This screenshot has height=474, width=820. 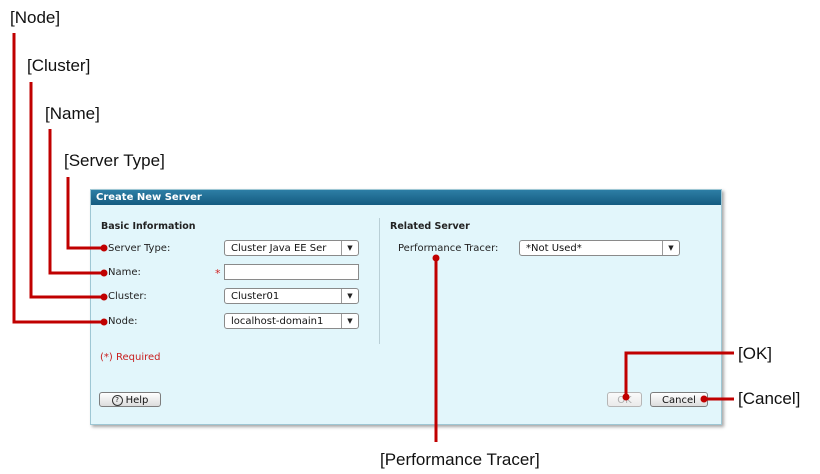 I want to click on cluster-label: Cluster:, so click(x=127, y=296).